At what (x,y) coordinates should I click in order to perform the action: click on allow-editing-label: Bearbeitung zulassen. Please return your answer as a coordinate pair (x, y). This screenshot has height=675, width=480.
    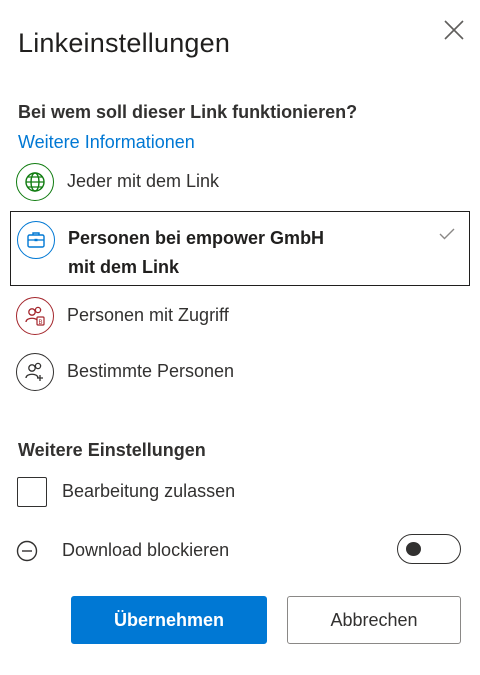
    Looking at the image, I should click on (149, 491).